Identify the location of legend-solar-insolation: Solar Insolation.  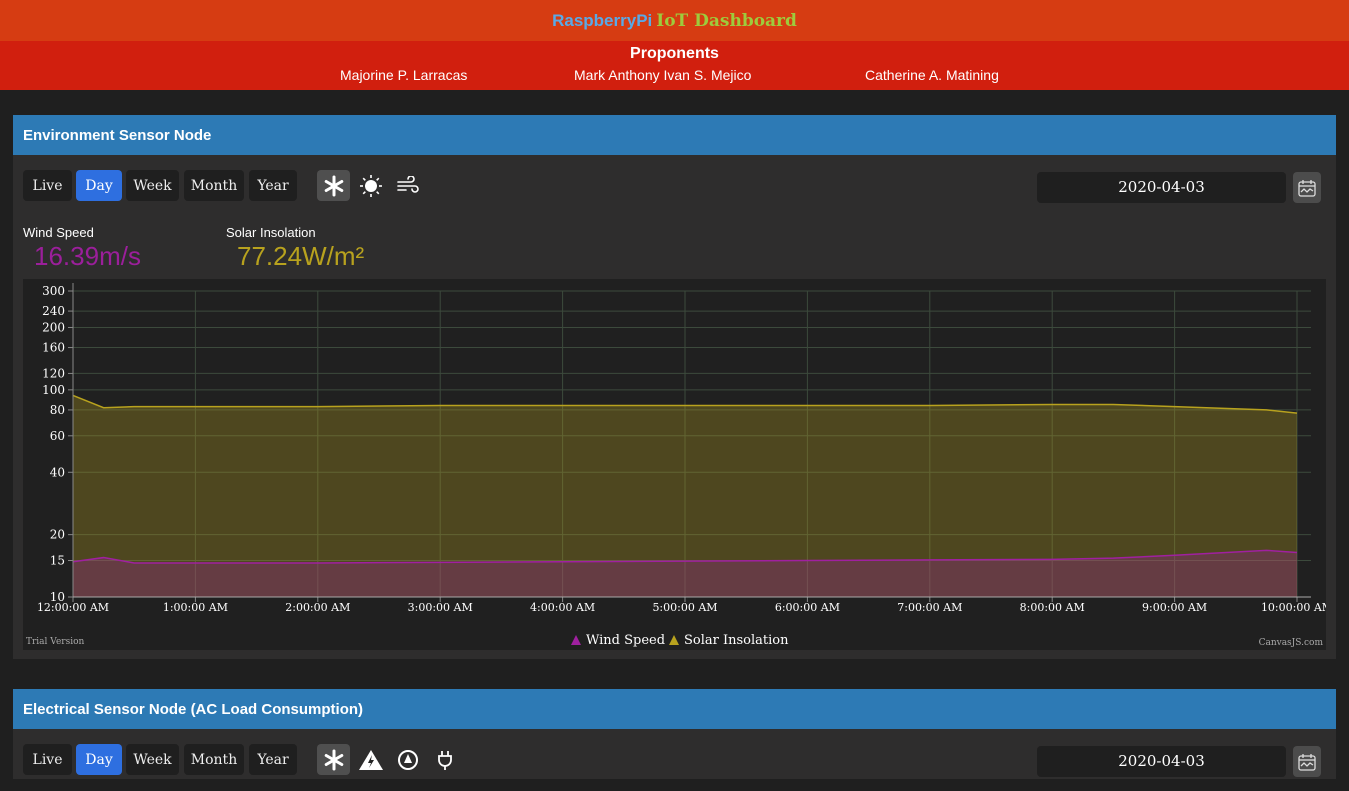
(736, 640).